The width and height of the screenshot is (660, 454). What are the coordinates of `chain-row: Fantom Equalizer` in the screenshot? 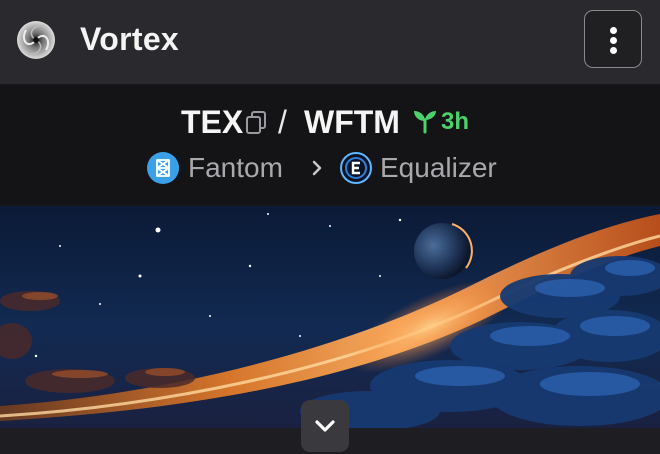 It's located at (330, 168).